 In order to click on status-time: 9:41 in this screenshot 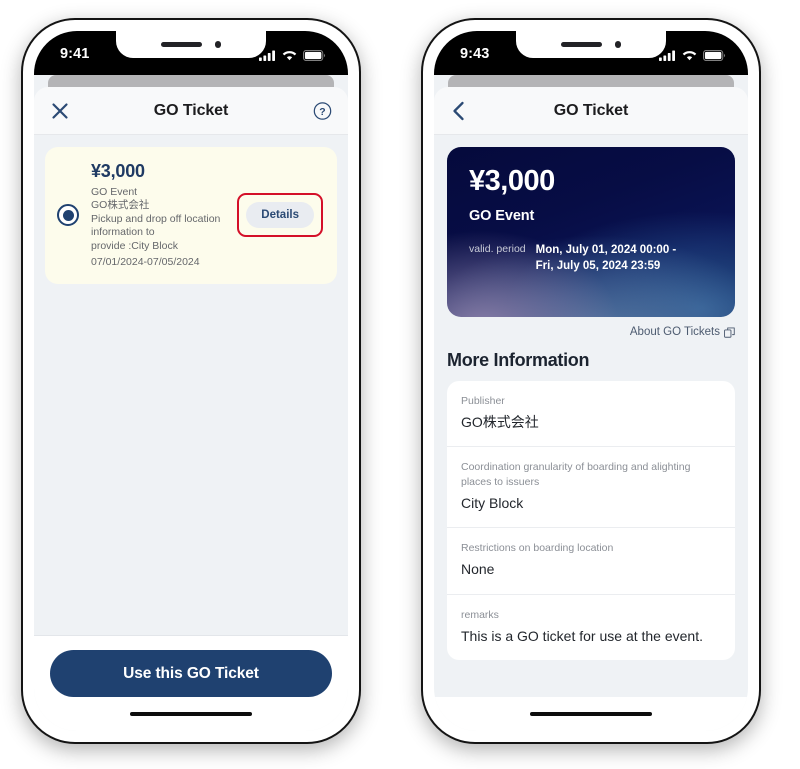, I will do `click(75, 54)`.